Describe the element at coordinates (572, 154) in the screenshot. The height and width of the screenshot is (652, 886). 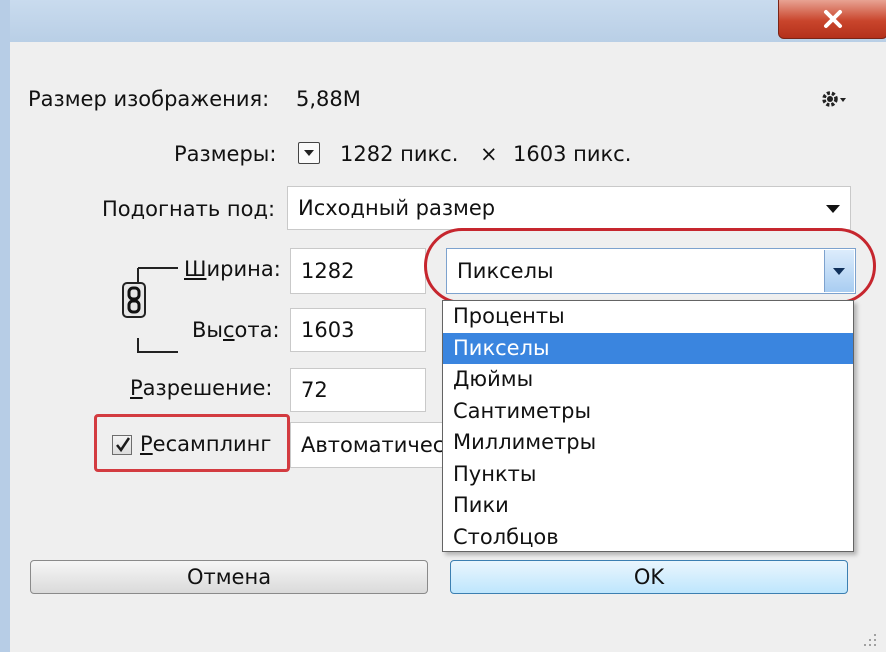
I see `dimensions-height-value: 1603 пикс.` at that location.